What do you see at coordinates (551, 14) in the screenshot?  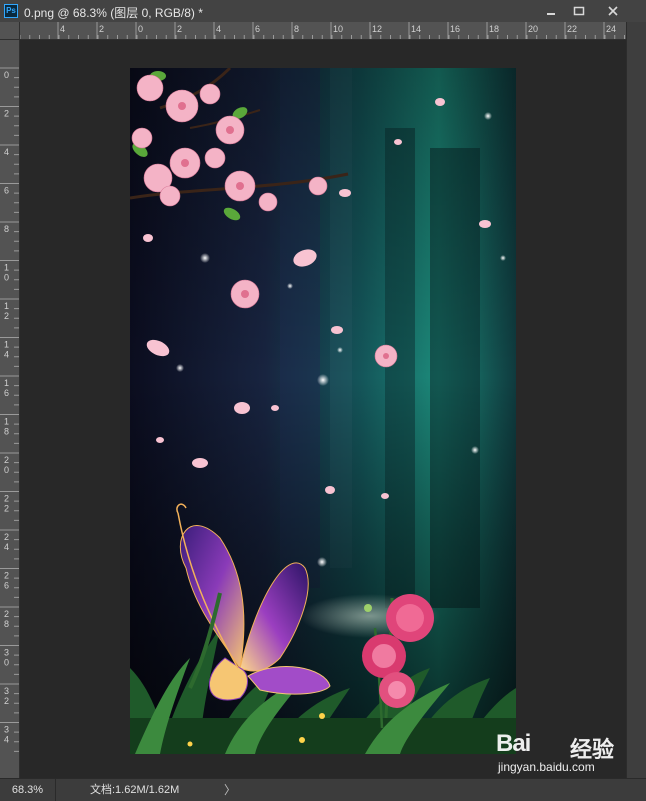 I see `minimize-icon` at bounding box center [551, 14].